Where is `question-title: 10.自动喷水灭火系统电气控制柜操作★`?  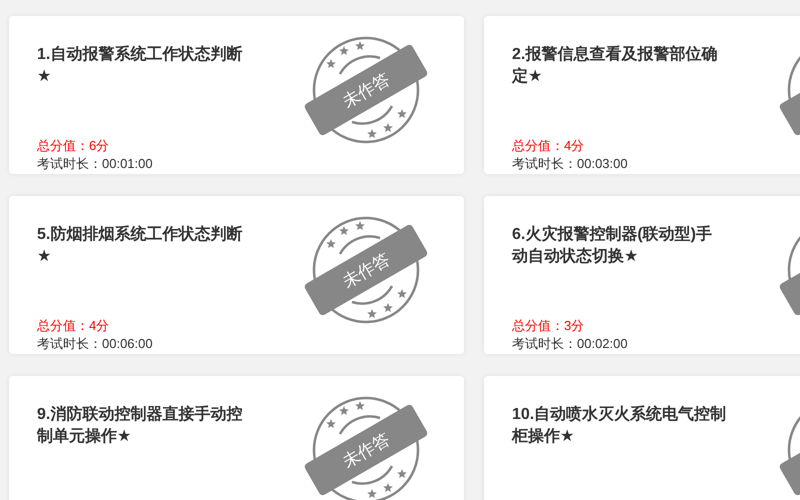 question-title: 10.自动喷水灭火系统电气控制柜操作★ is located at coordinates (619, 425).